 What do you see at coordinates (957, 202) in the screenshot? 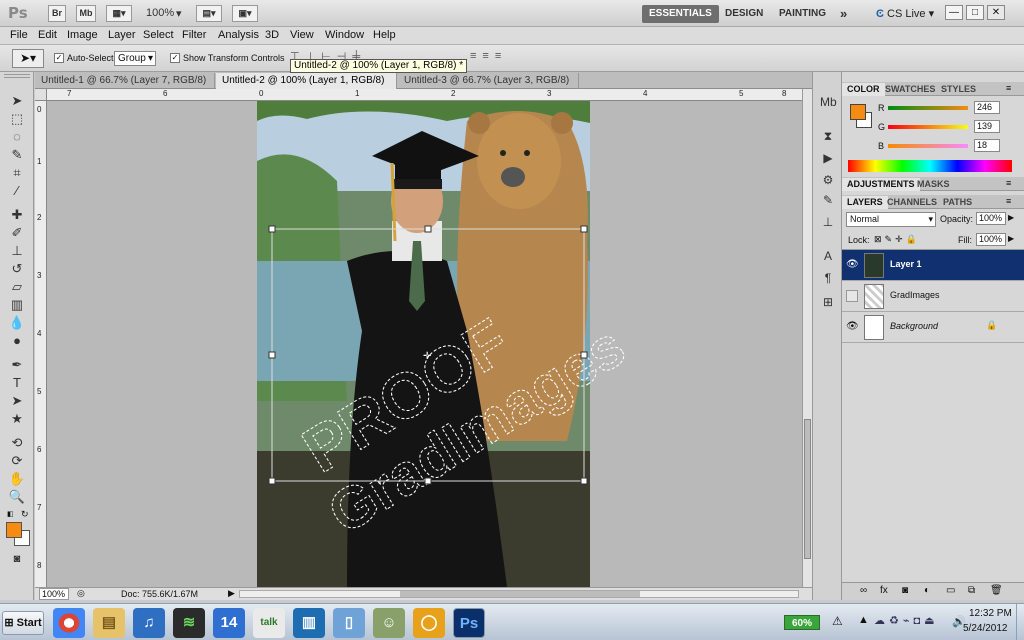
I see `tab-paths: PATHS` at bounding box center [957, 202].